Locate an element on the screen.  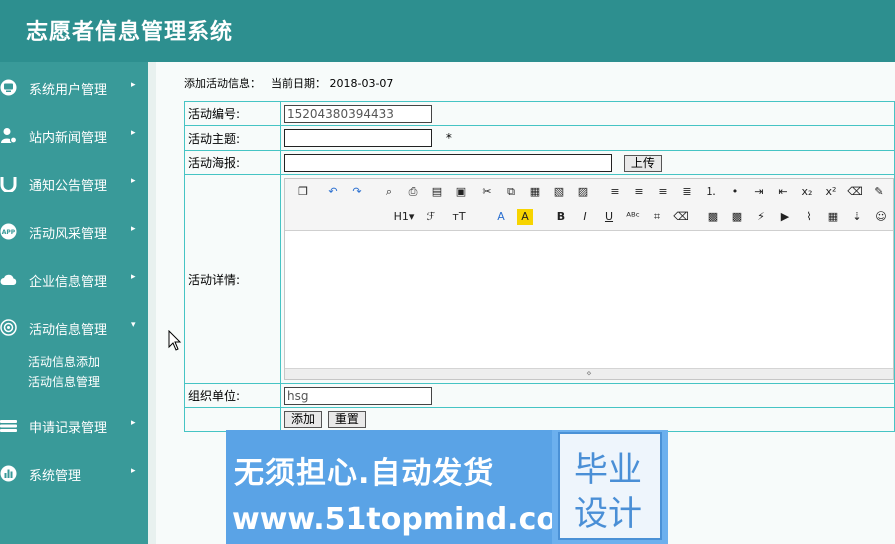
unordered-list-icon: • is located at coordinates (735, 192).